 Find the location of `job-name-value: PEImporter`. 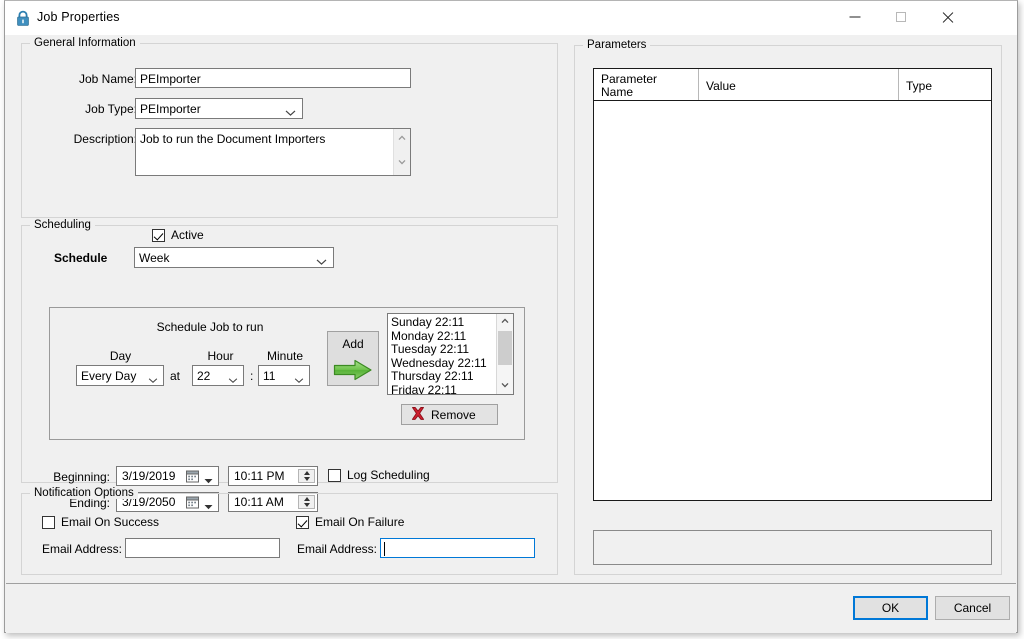

job-name-value: PEImporter is located at coordinates (170, 79).